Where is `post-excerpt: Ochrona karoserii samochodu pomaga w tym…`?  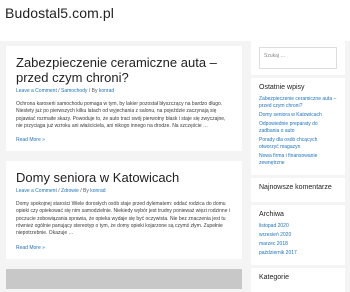
post-excerpt: Ochrona karoserii samochodu pomaga w tym… is located at coordinates (121, 115).